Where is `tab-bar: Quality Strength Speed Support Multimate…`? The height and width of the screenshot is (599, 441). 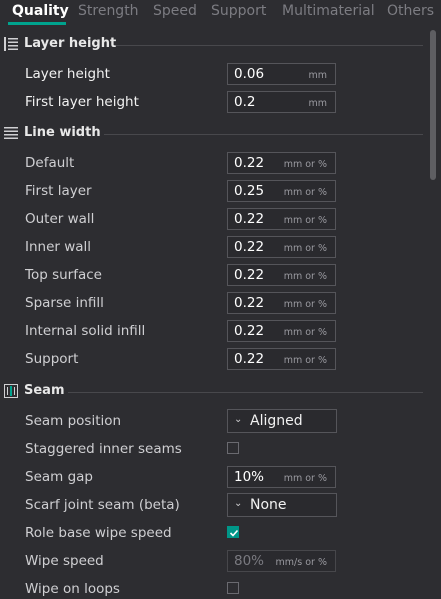 tab-bar: Quality Strength Speed Support Multimate… is located at coordinates (220, 13).